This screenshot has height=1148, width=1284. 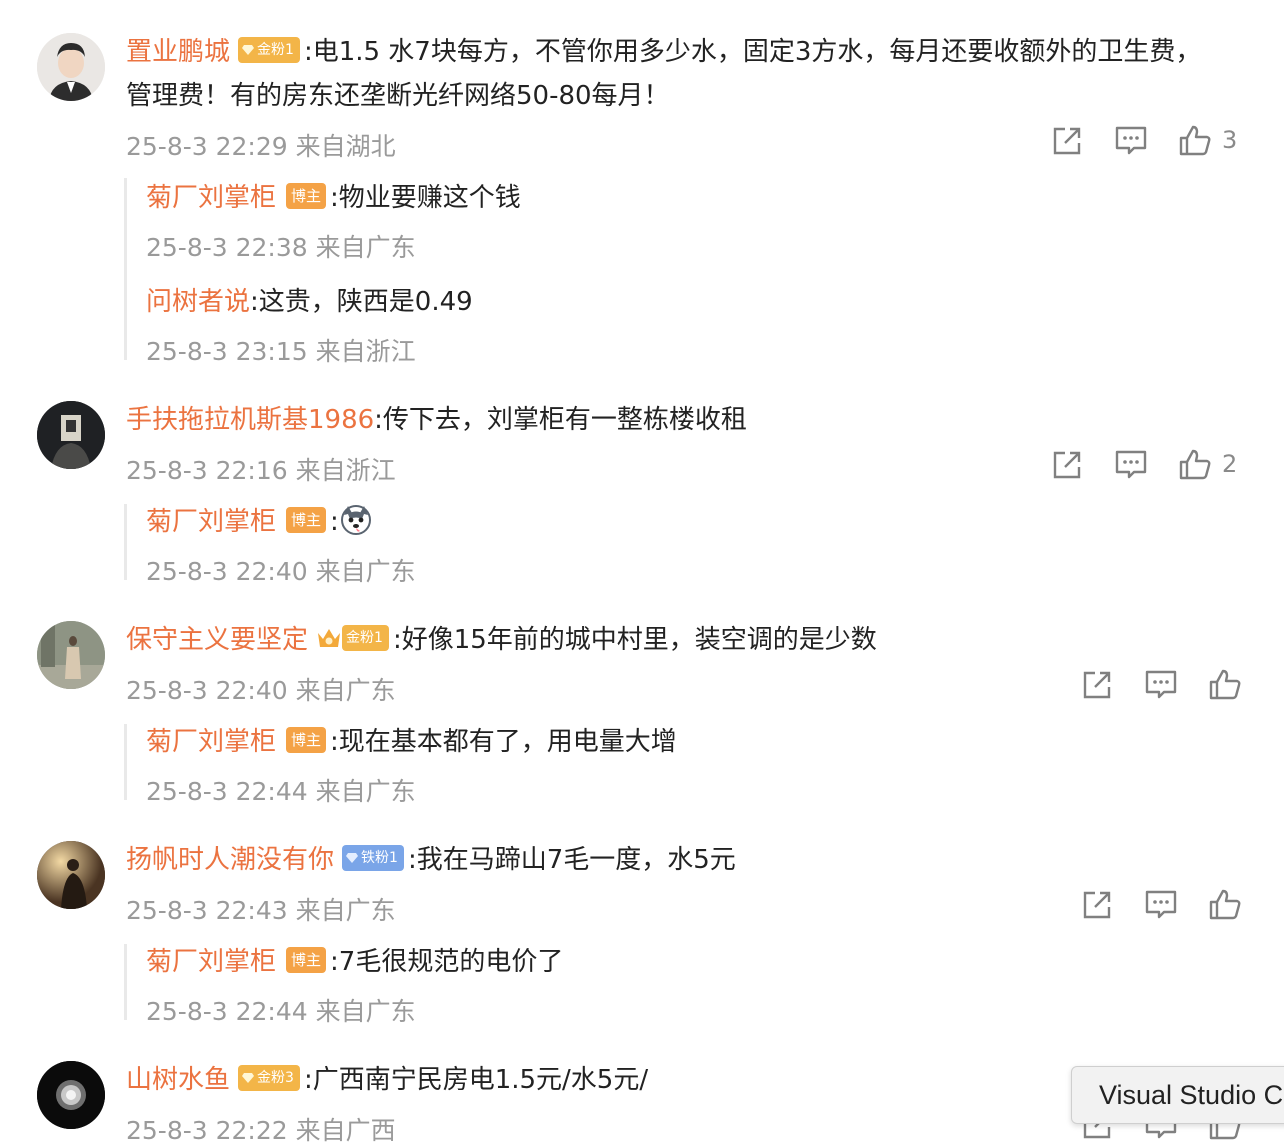 I want to click on username-link: 山树水鱼, so click(x=178, y=1080).